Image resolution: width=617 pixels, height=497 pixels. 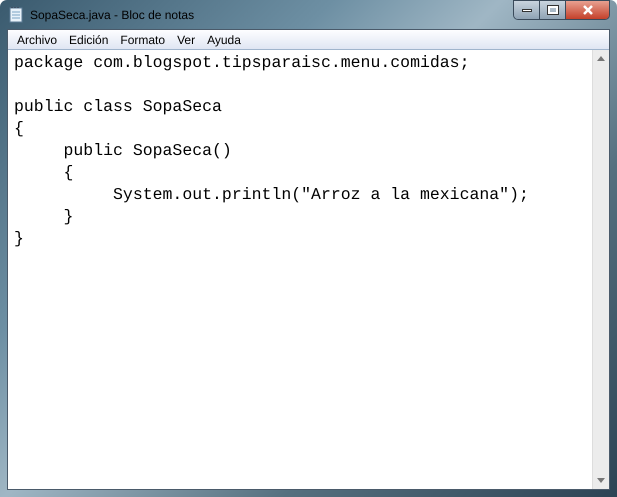 I want to click on notepad-icon, so click(x=16, y=14).